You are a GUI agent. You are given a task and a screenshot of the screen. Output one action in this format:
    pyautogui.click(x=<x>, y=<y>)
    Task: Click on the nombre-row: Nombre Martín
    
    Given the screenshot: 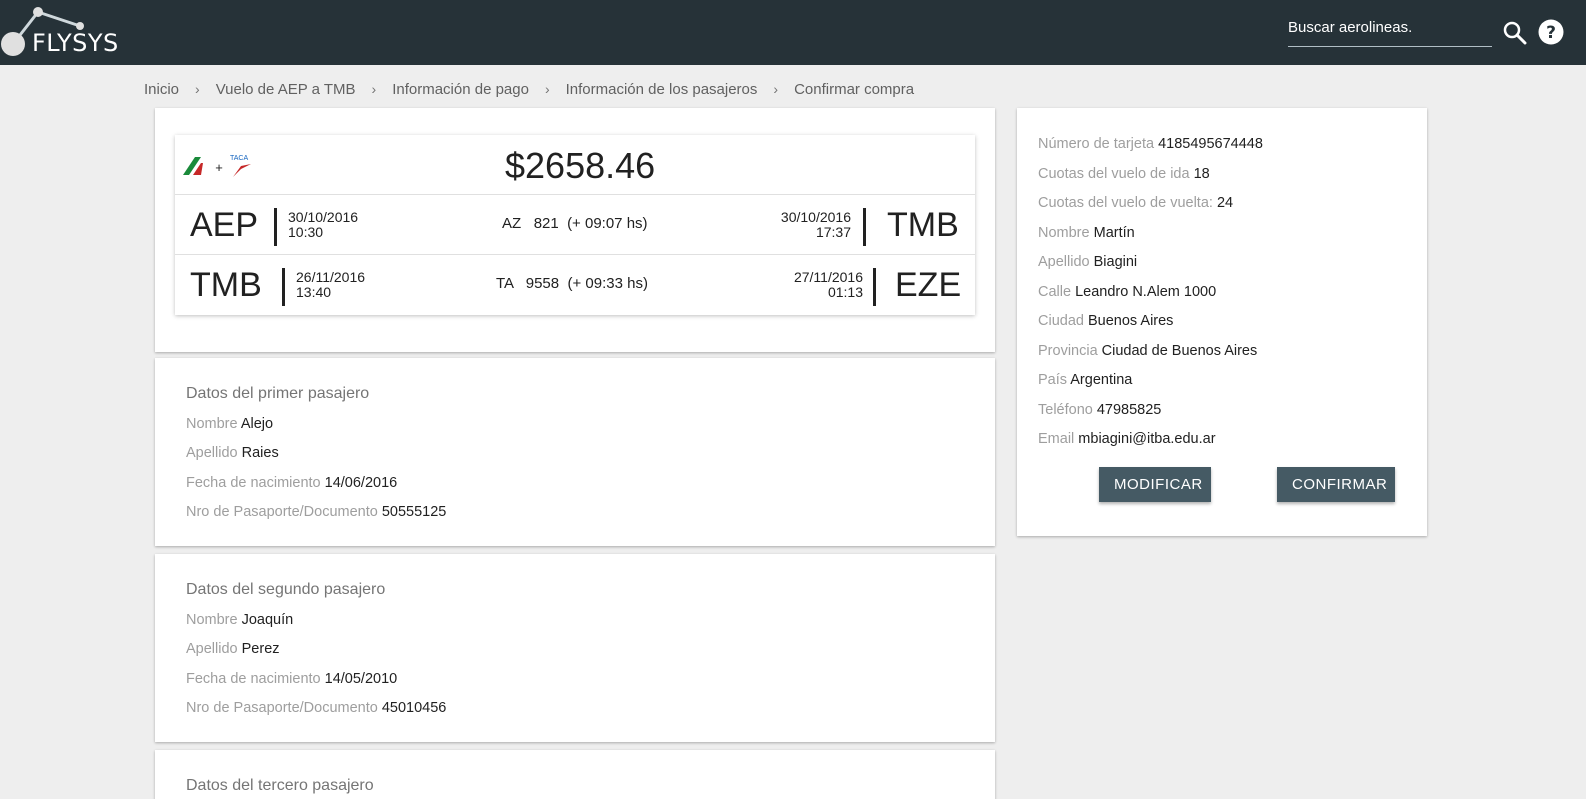 What is the action you would take?
    pyautogui.click(x=1086, y=233)
    